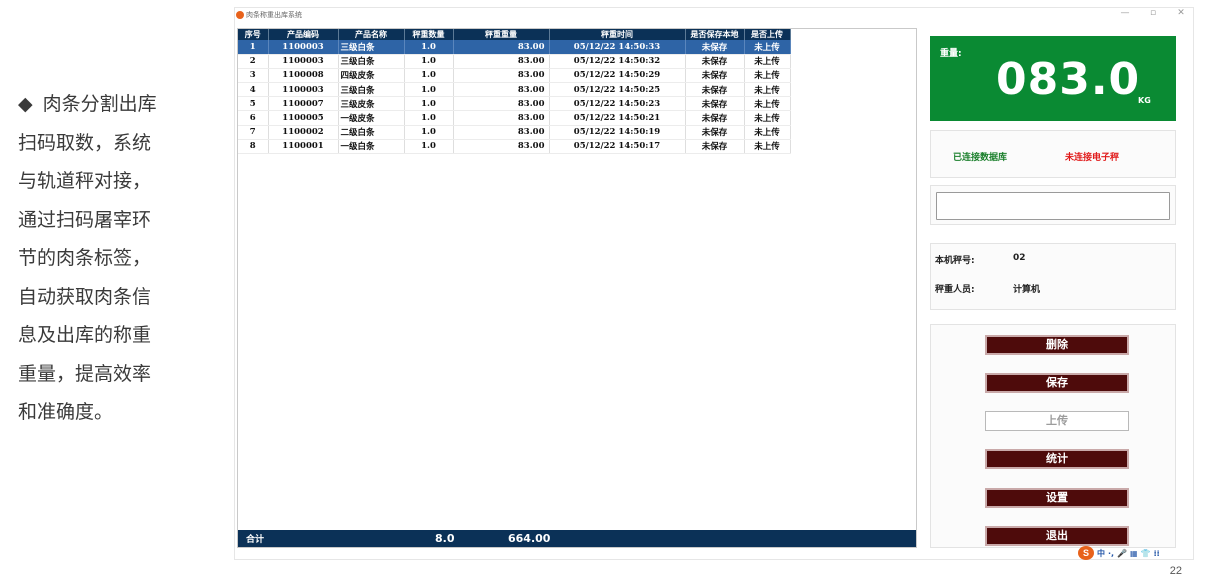 The width and height of the screenshot is (1214, 579). Describe the element at coordinates (371, 34) in the screenshot. I see `column-header: 产品名称` at that location.